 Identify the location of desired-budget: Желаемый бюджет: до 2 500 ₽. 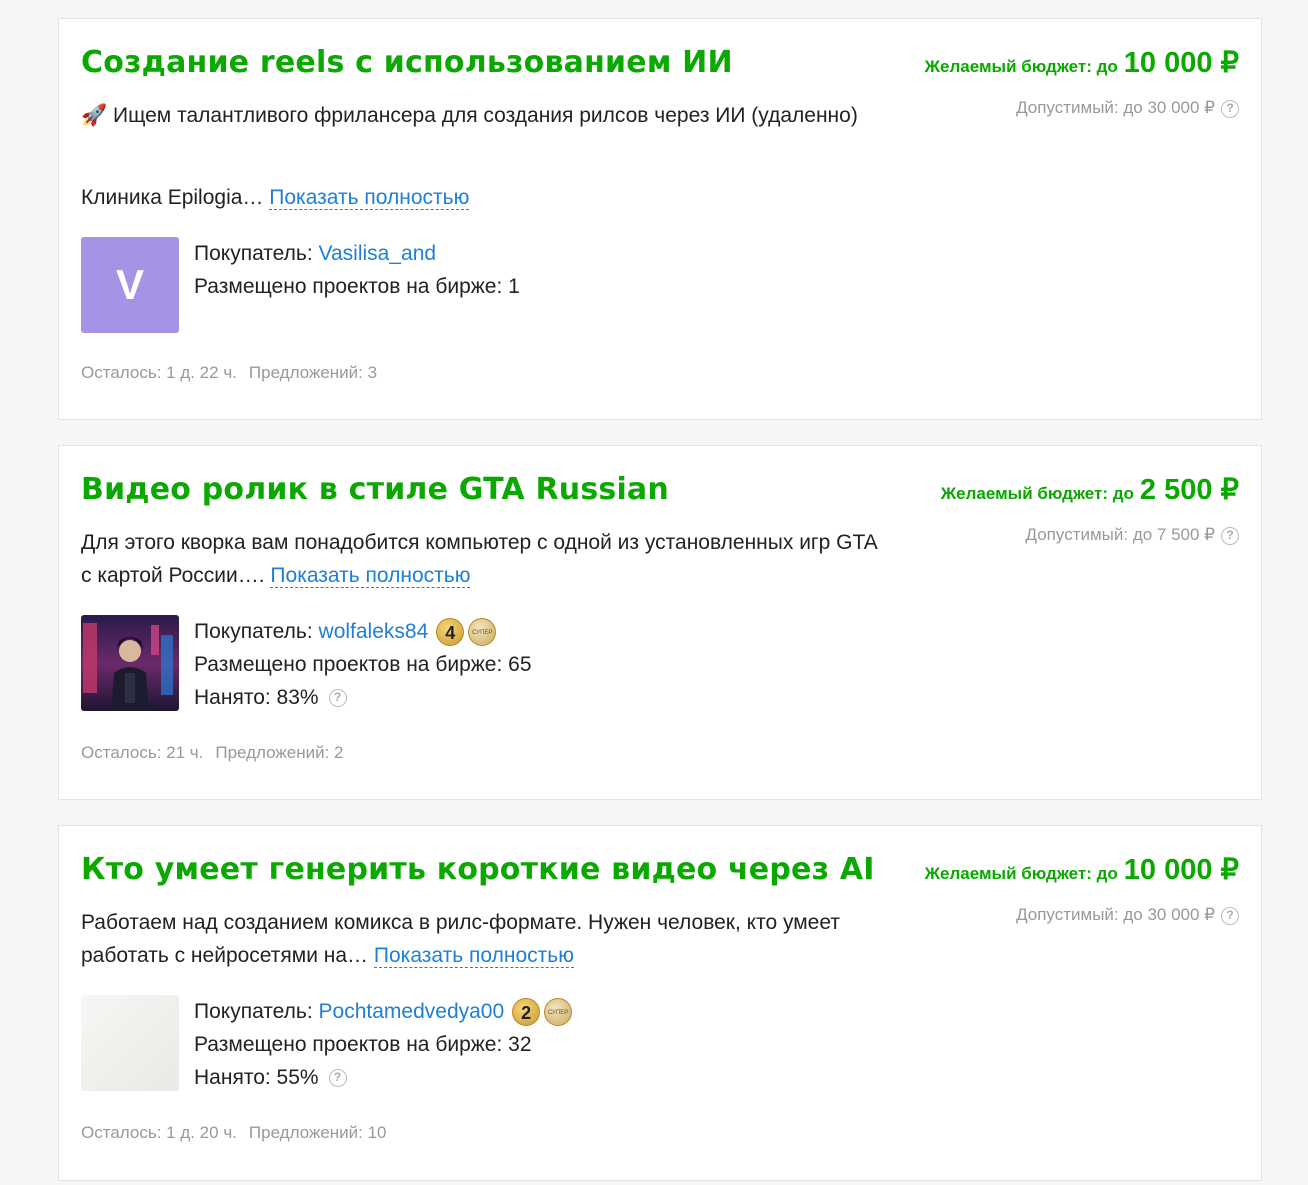
(1090, 489).